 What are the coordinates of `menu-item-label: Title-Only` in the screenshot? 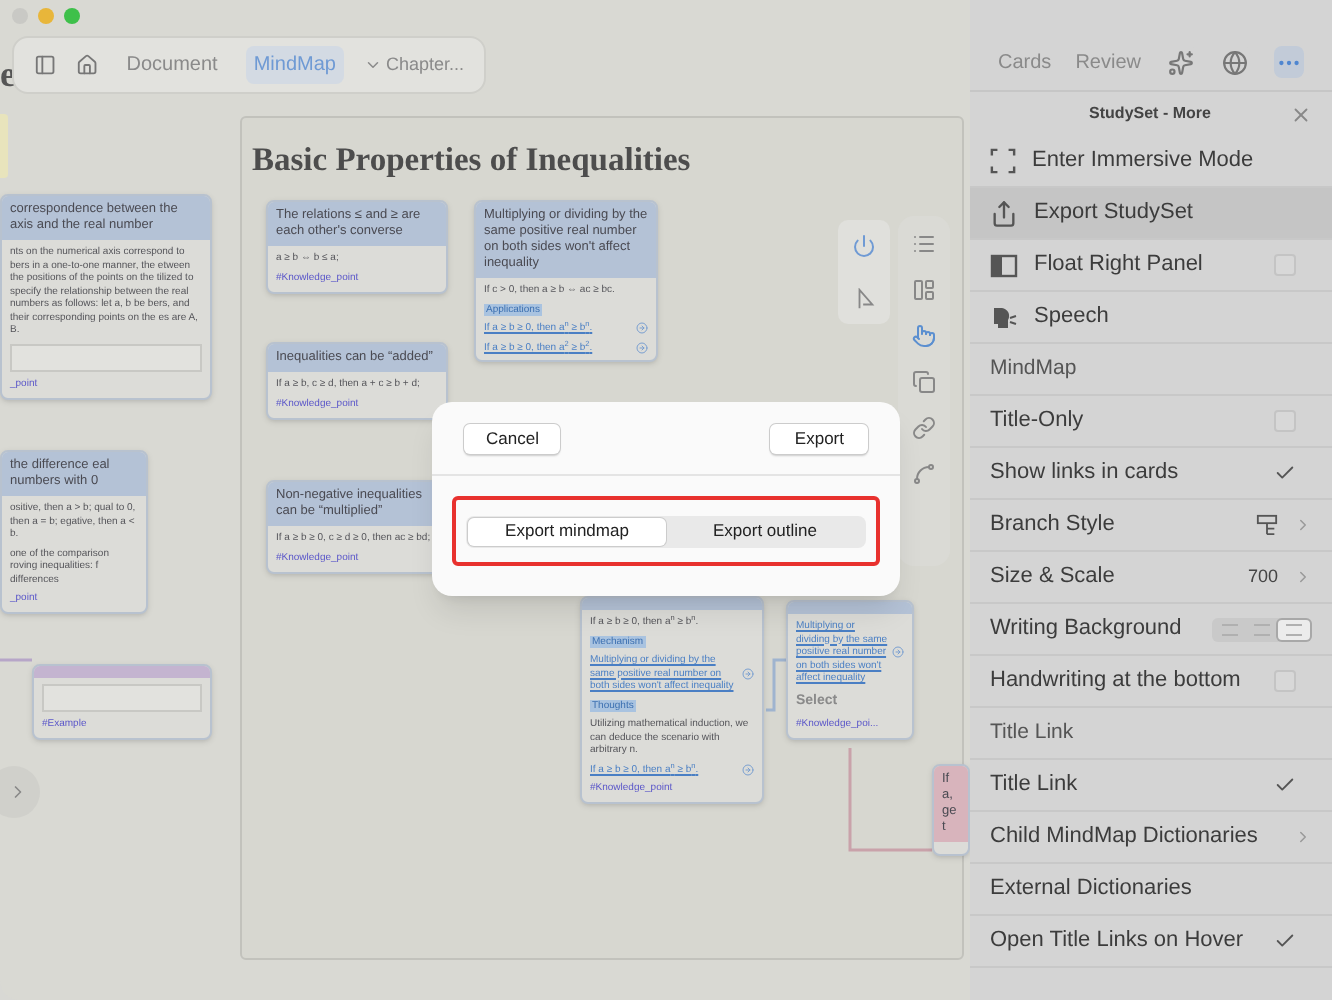 It's located at (1038, 421).